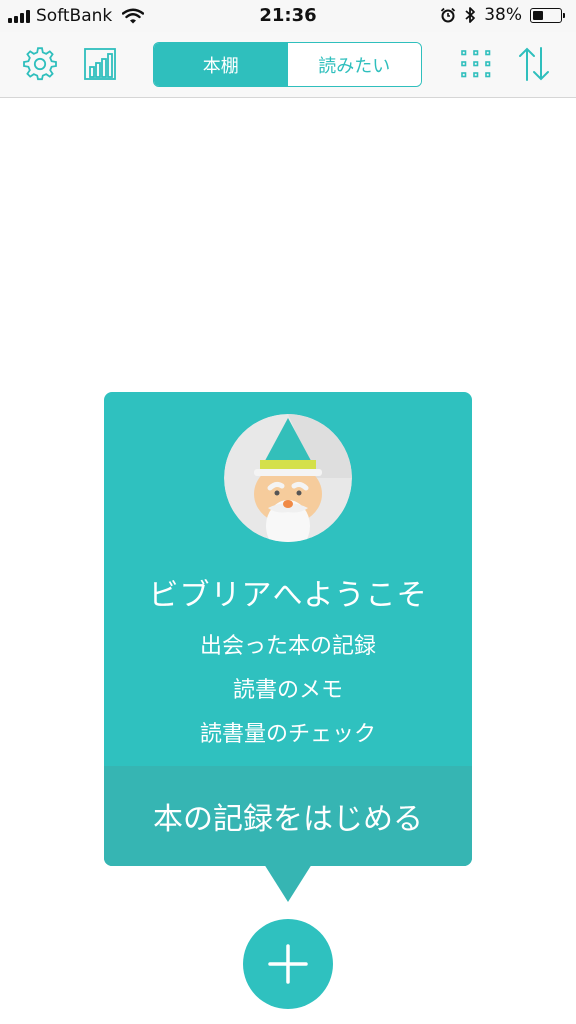  I want to click on feature-reading-check: 読書量のチェック, so click(287, 734).